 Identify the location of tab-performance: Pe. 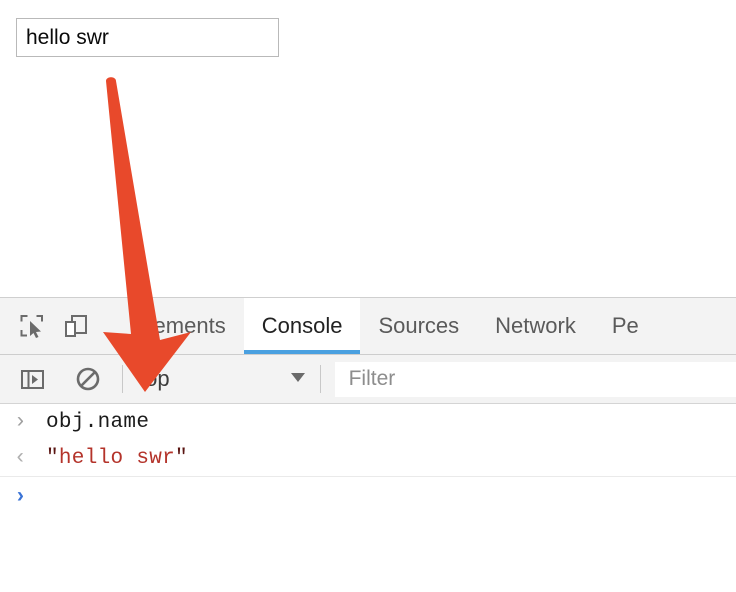
(625, 326).